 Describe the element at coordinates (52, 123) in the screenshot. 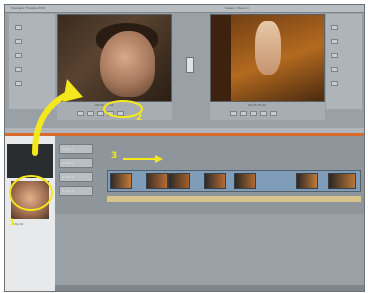

I see `yellow-arrow-path` at that location.